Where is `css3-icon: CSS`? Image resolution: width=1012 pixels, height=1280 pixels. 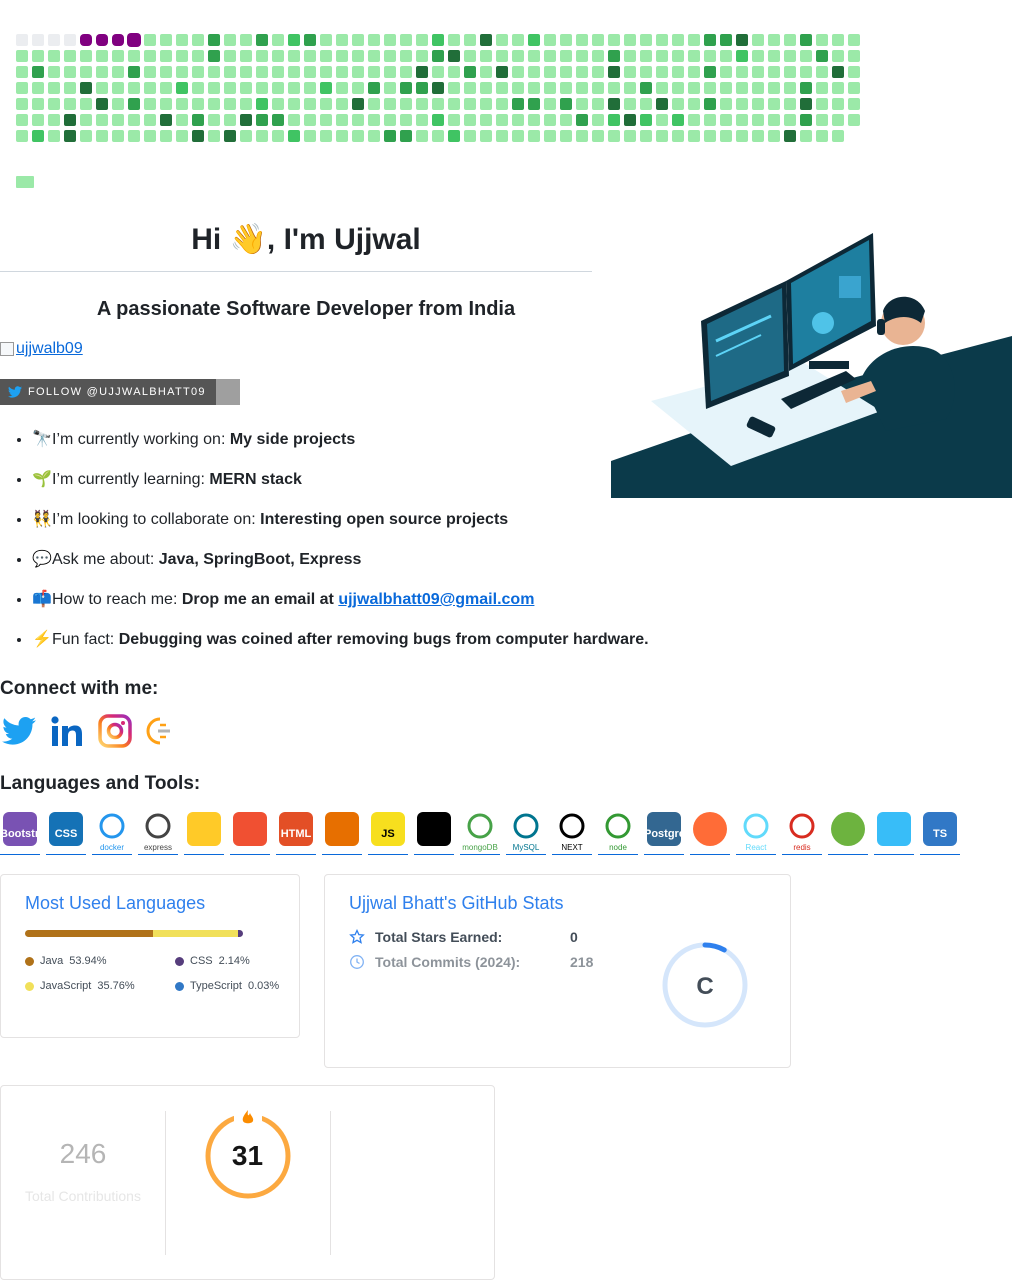
css3-icon: CSS is located at coordinates (66, 832).